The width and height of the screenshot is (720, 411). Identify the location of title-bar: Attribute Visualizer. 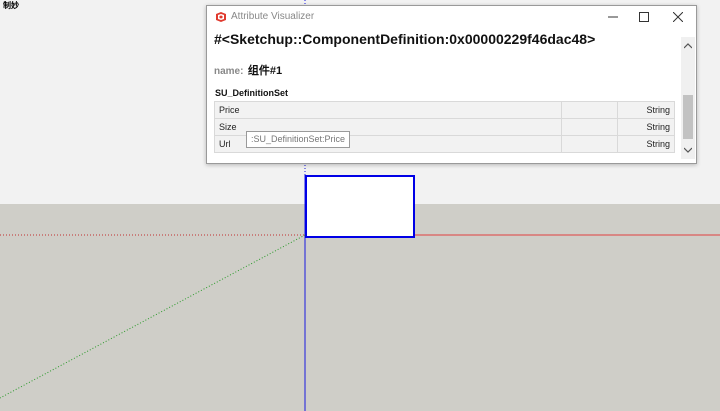
(451, 17).